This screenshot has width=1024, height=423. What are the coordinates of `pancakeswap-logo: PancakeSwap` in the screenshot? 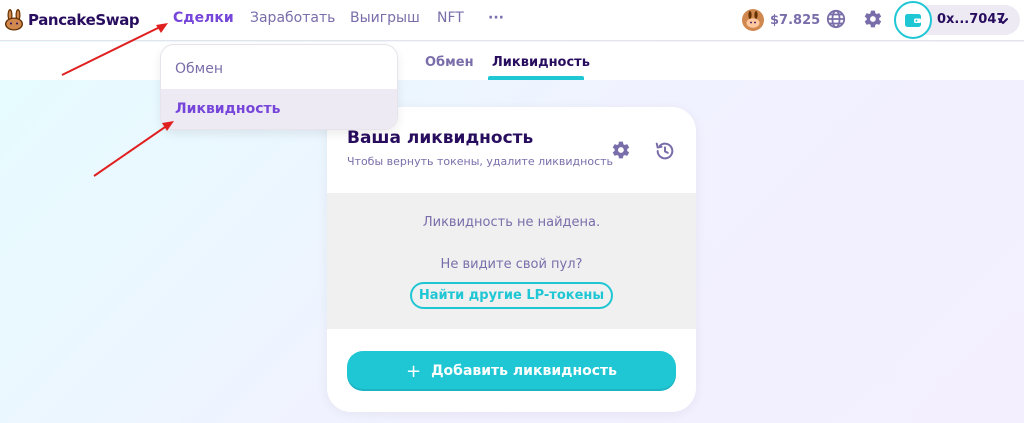 It's located at (72, 20).